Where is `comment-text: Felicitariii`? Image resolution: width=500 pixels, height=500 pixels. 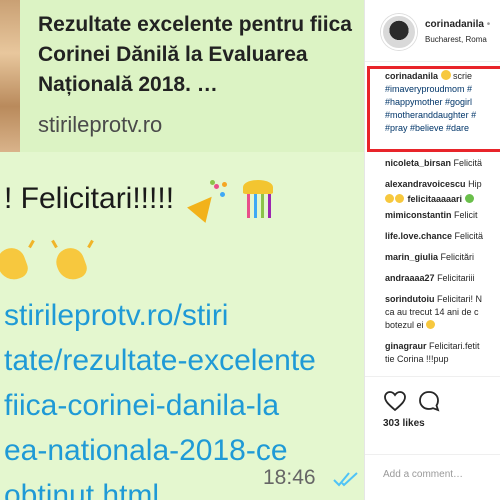
comment-text: Felicitariii is located at coordinates (456, 278).